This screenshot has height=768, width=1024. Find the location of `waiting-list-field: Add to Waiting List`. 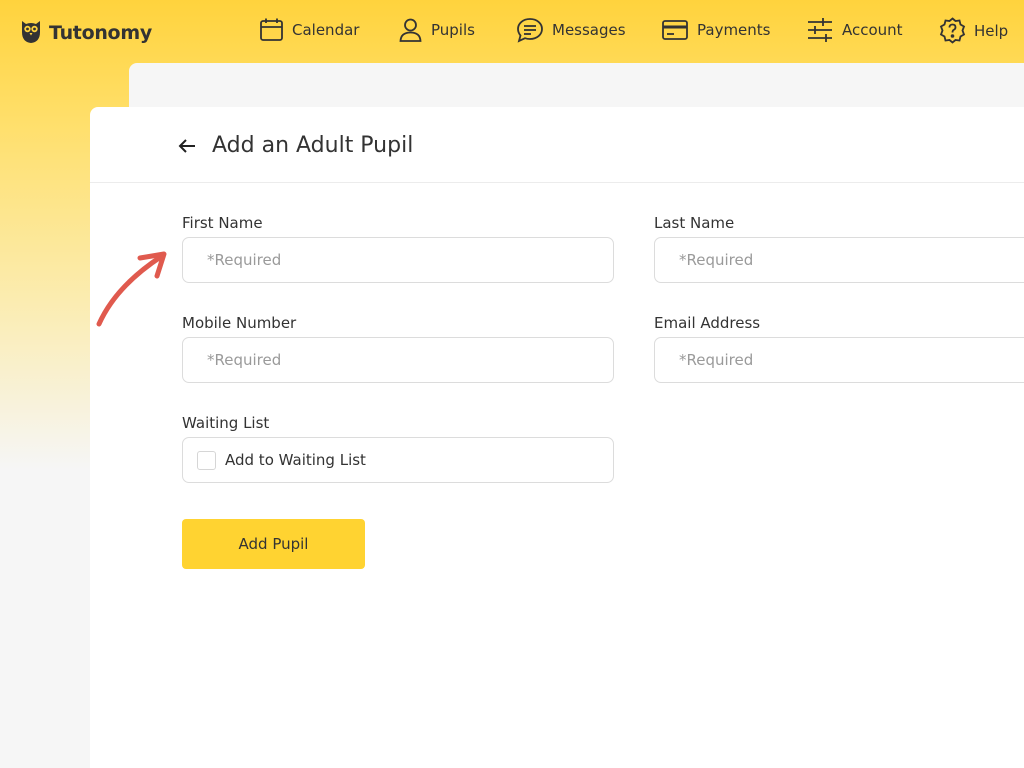

waiting-list-field: Add to Waiting List is located at coordinates (398, 460).